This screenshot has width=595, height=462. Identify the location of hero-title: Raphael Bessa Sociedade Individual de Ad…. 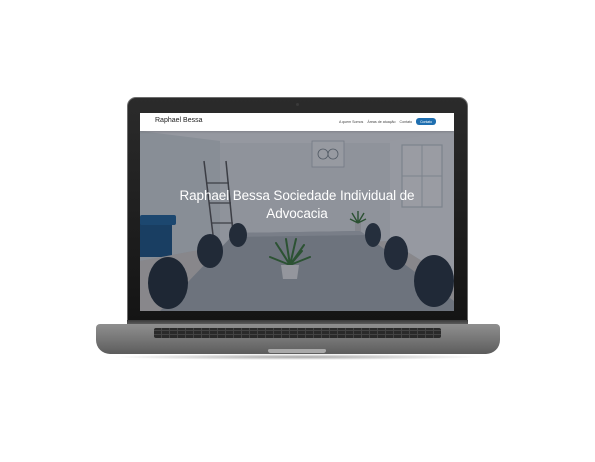
(297, 204).